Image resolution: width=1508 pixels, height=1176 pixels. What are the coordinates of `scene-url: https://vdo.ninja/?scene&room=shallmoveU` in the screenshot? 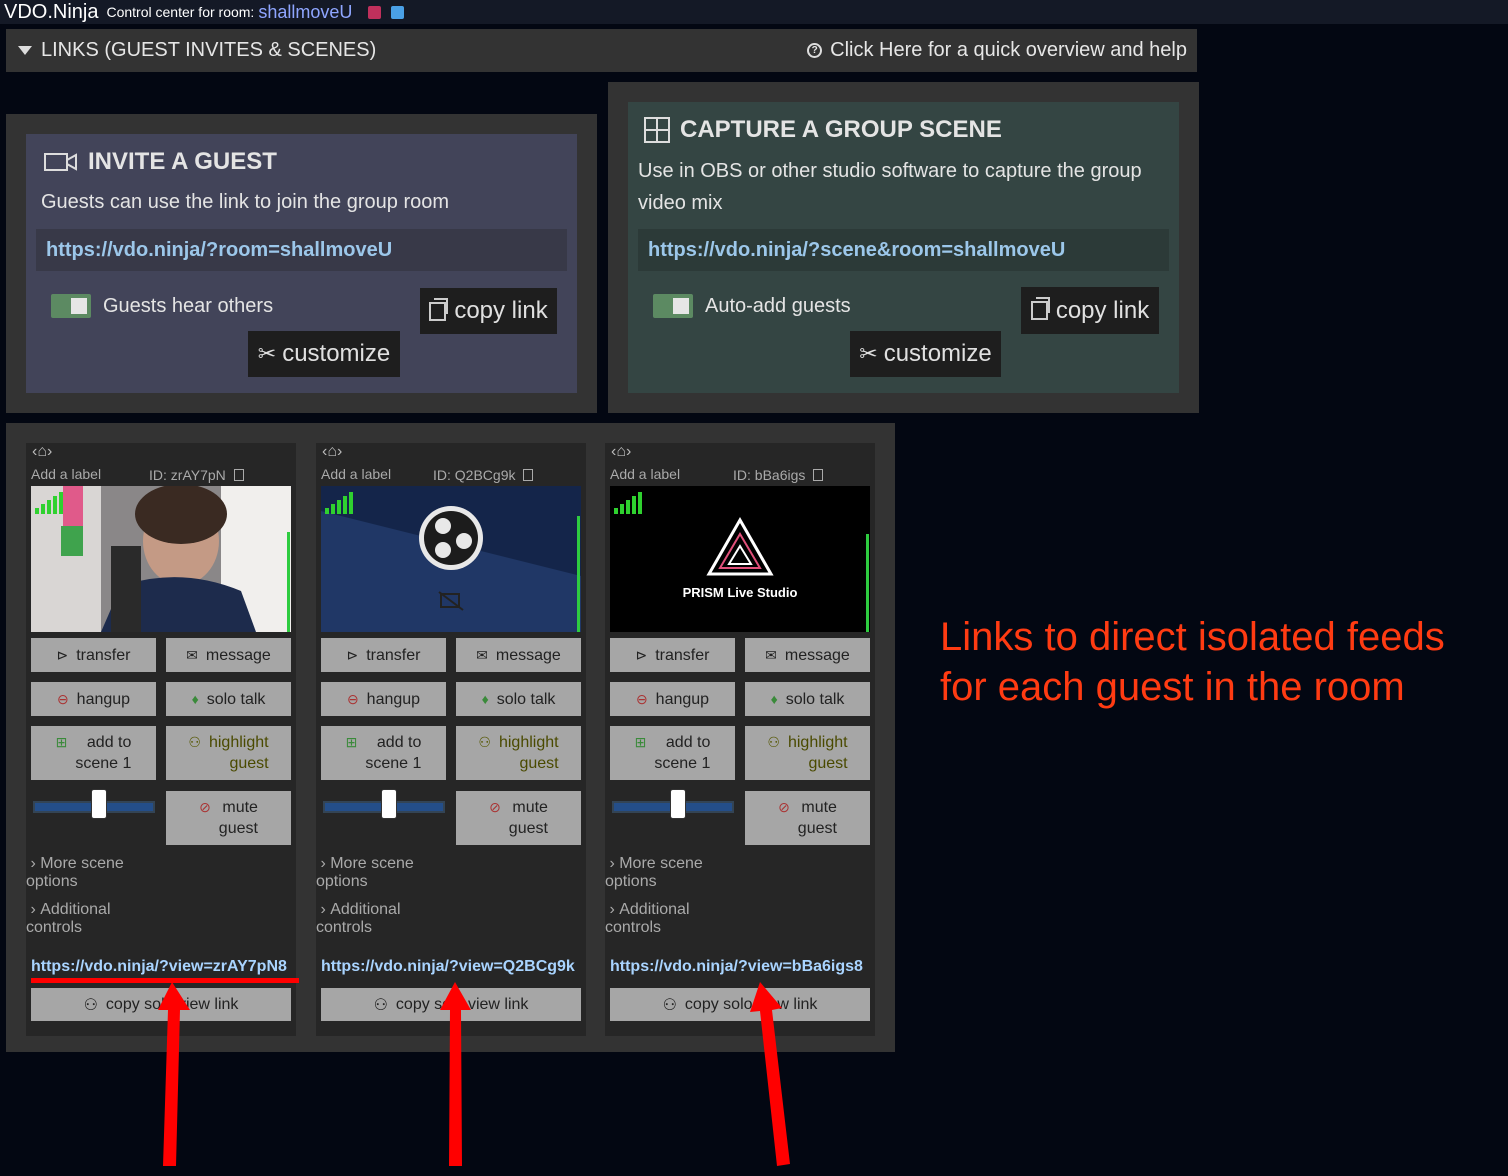 It's located at (903, 250).